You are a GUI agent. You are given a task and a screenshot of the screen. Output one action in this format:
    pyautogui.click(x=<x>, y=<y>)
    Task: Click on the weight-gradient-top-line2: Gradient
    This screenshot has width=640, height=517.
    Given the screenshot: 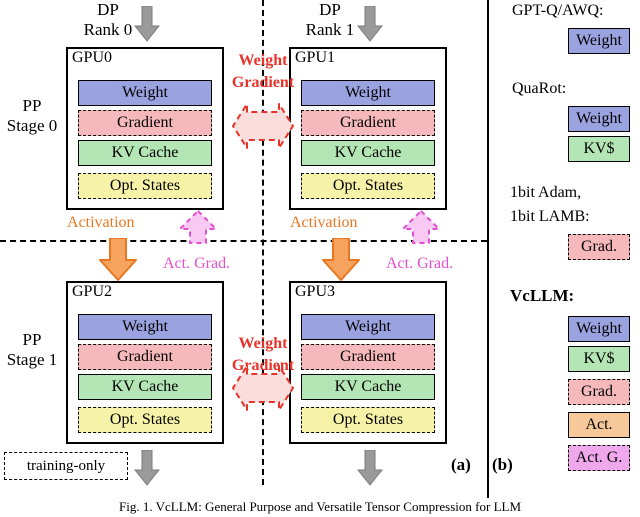 What is the action you would take?
    pyautogui.click(x=263, y=82)
    